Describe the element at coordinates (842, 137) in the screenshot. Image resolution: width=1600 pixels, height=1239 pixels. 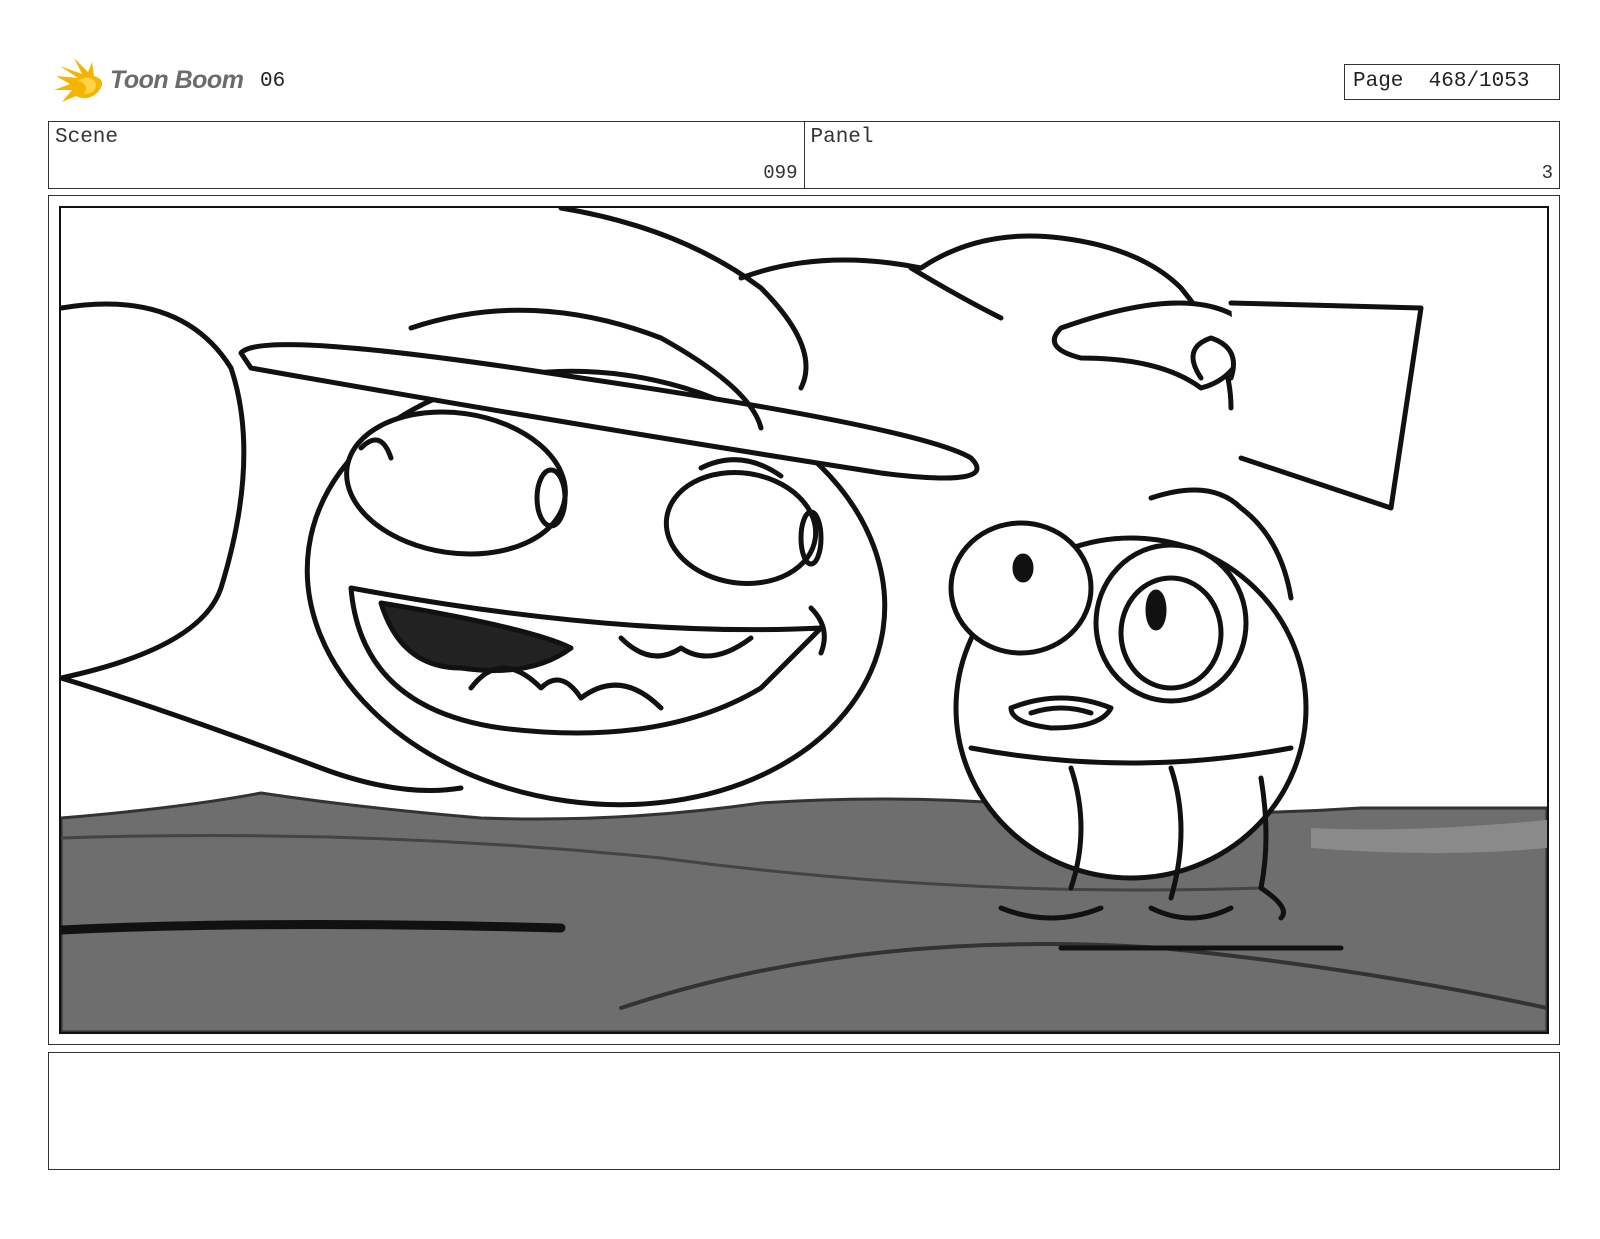
I see `panel-label: Panel` at that location.